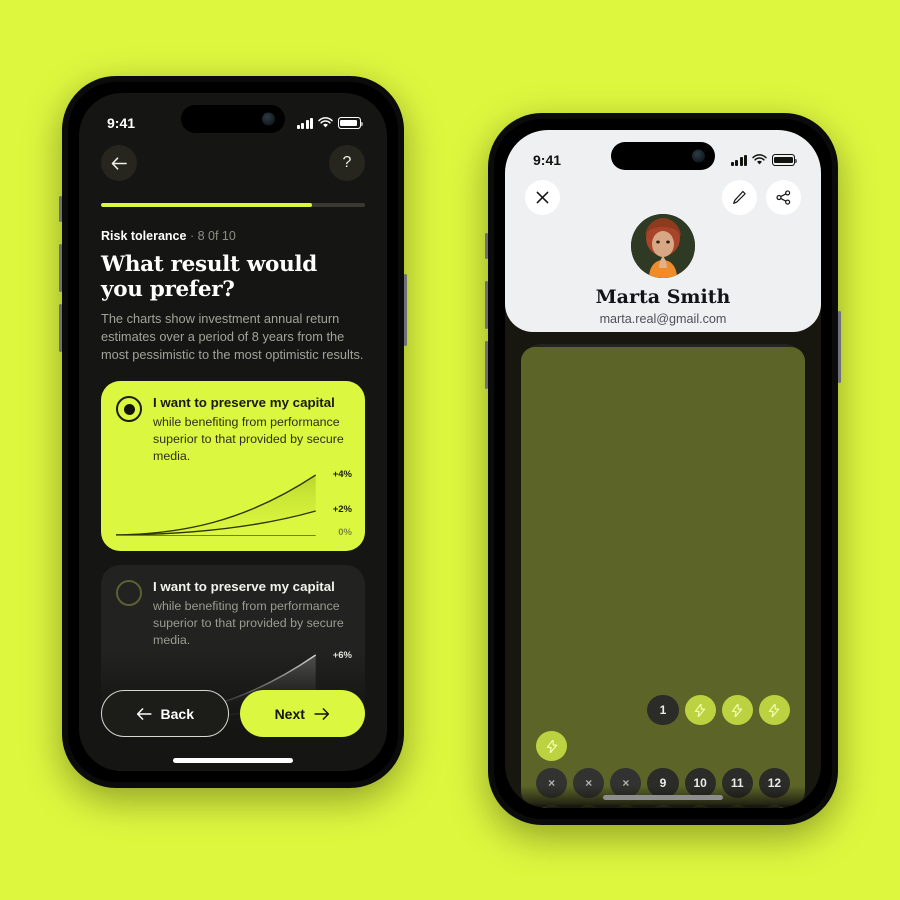 This screenshot has height=900, width=900. I want to click on axis-label-mid: +2%, so click(342, 510).